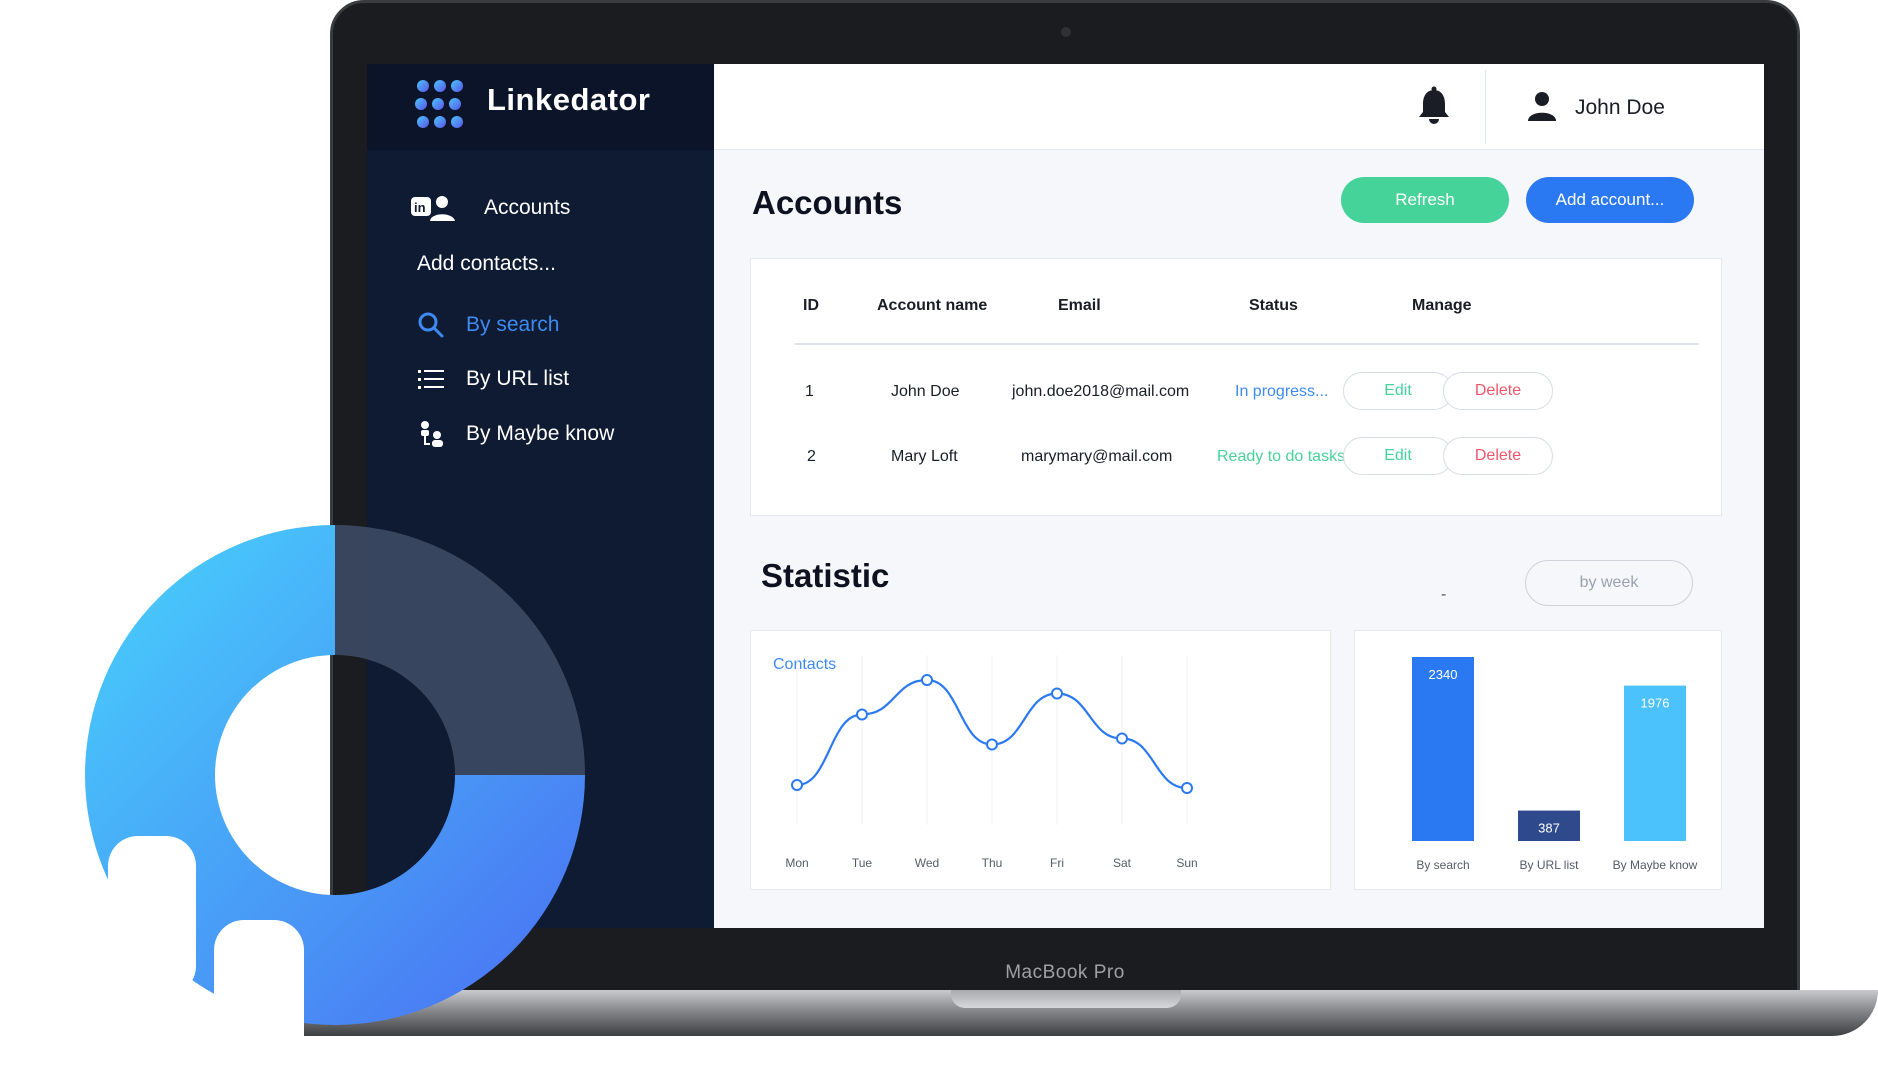  Describe the element at coordinates (1550, 865) in the screenshot. I see `x-tick-label: By URL list` at that location.